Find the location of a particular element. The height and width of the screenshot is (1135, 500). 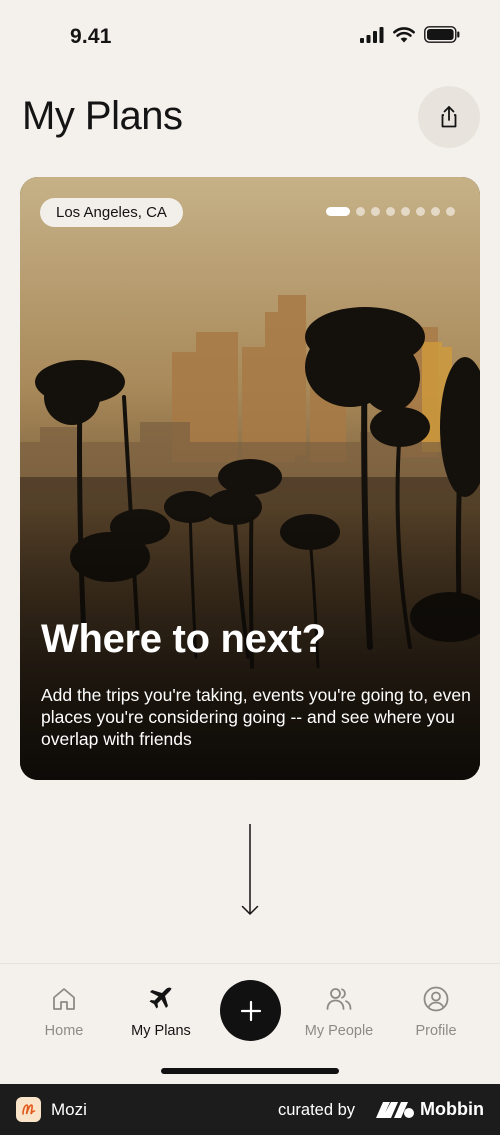

share-icon is located at coordinates (449, 117).